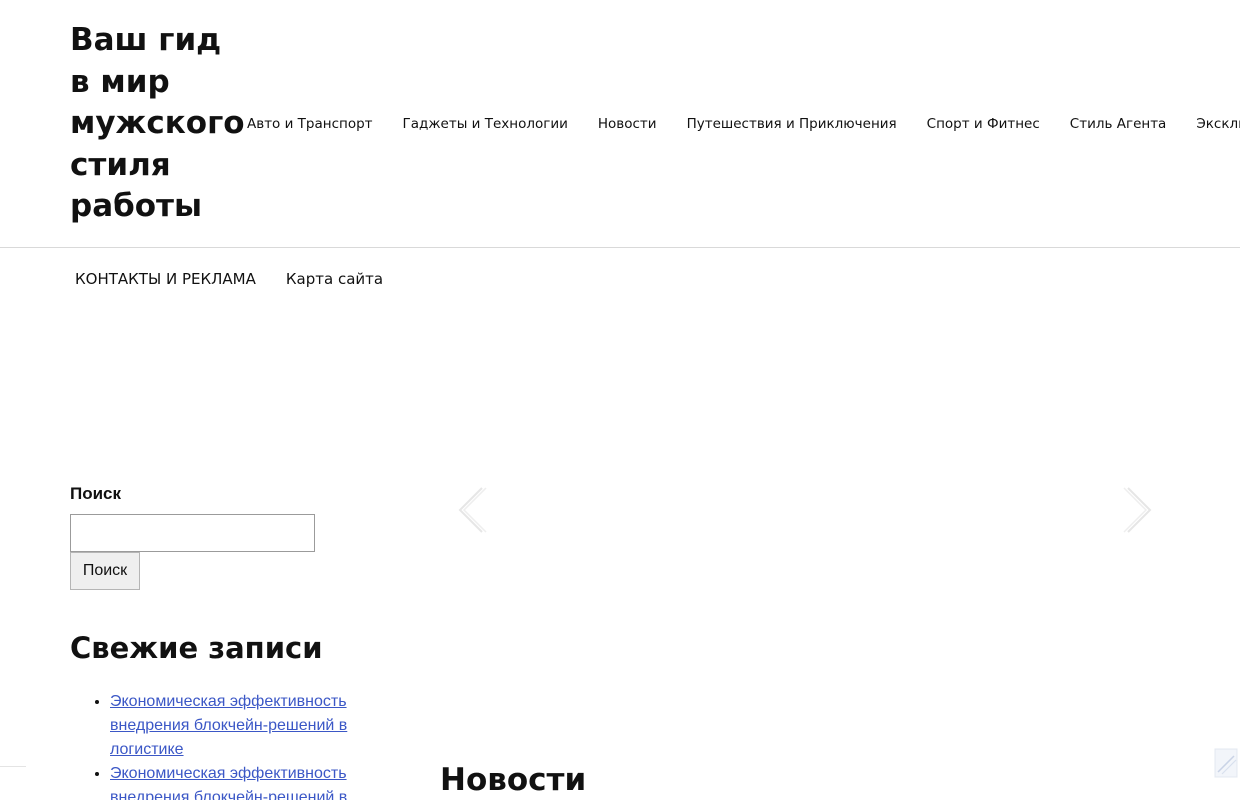 This screenshot has width=1240, height=800. What do you see at coordinates (96, 493) in the screenshot?
I see `search-heading: Поиск` at bounding box center [96, 493].